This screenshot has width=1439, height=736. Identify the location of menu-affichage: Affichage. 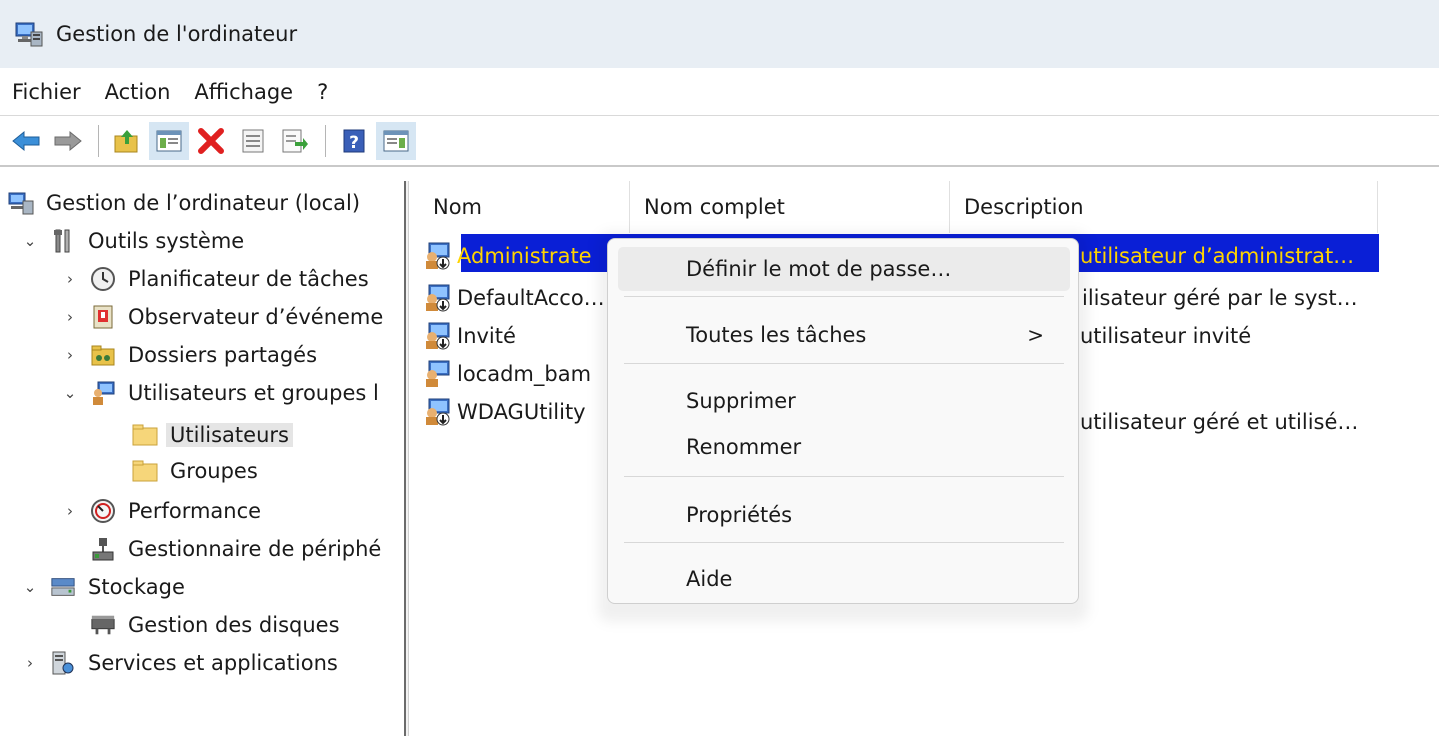
(243, 92).